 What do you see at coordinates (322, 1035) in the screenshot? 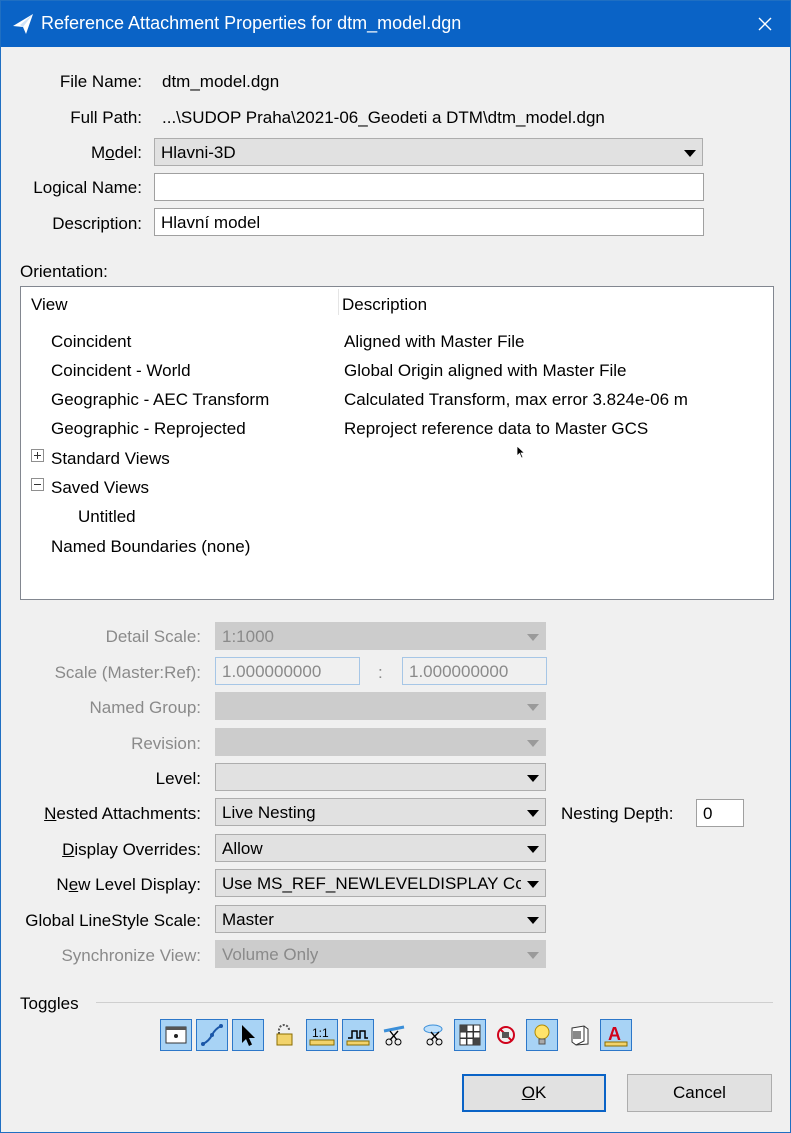
I see `true-scale-toggle-button: 1:1` at bounding box center [322, 1035].